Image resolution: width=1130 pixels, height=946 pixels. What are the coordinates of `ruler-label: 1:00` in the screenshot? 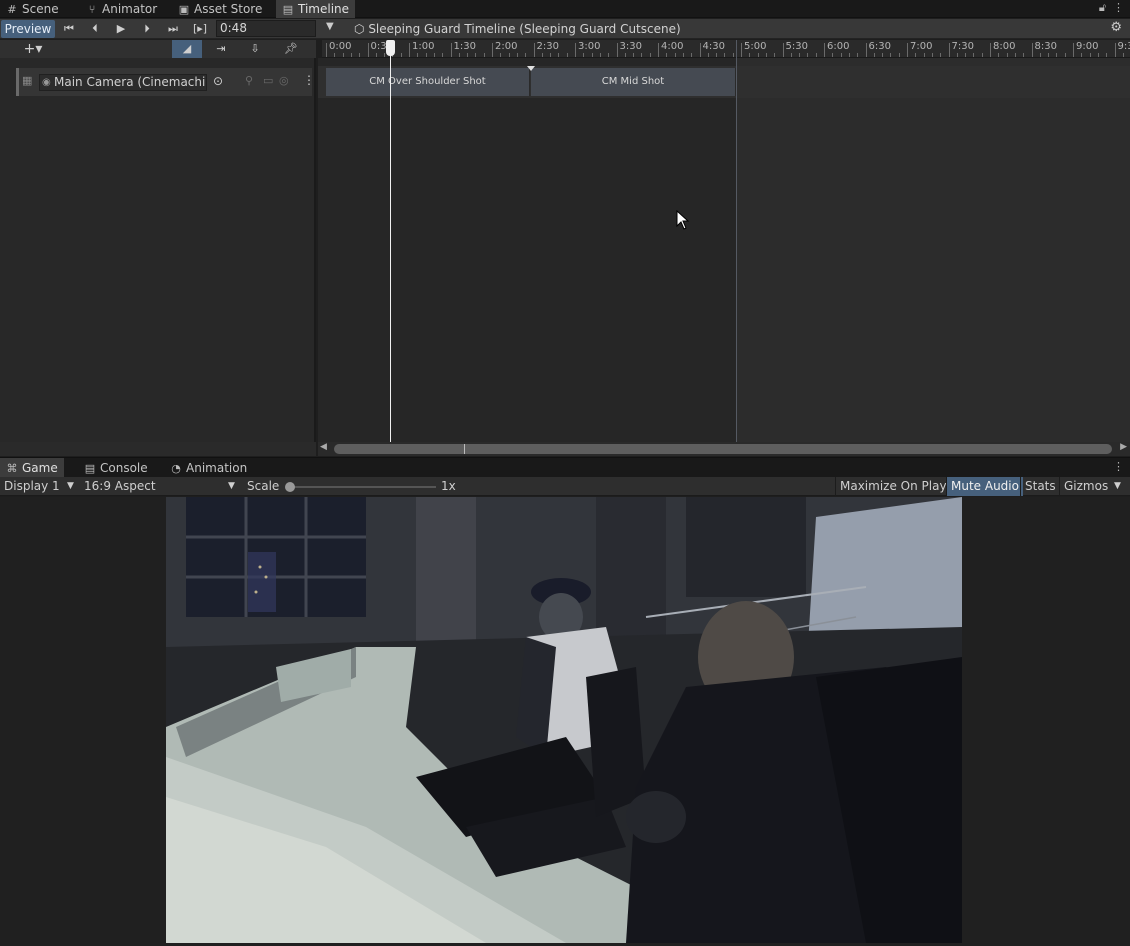 It's located at (423, 46).